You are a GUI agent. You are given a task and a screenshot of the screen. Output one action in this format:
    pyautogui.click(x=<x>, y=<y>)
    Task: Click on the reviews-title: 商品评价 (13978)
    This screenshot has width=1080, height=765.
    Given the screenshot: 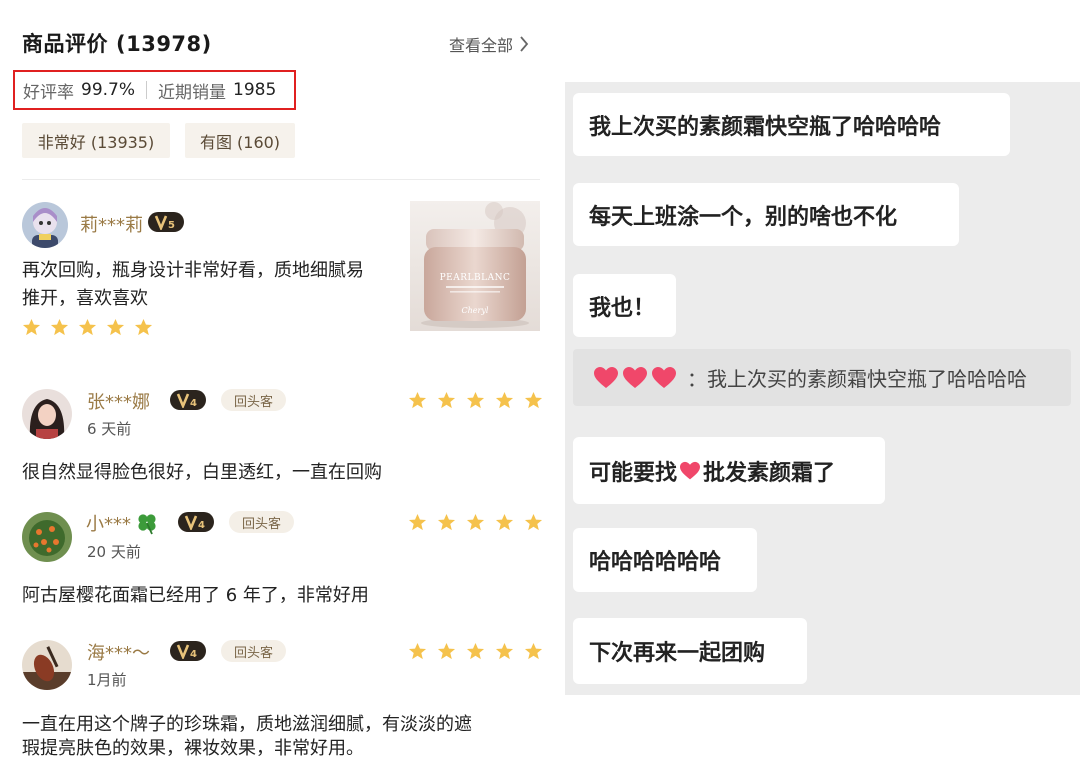 What is the action you would take?
    pyautogui.click(x=117, y=43)
    